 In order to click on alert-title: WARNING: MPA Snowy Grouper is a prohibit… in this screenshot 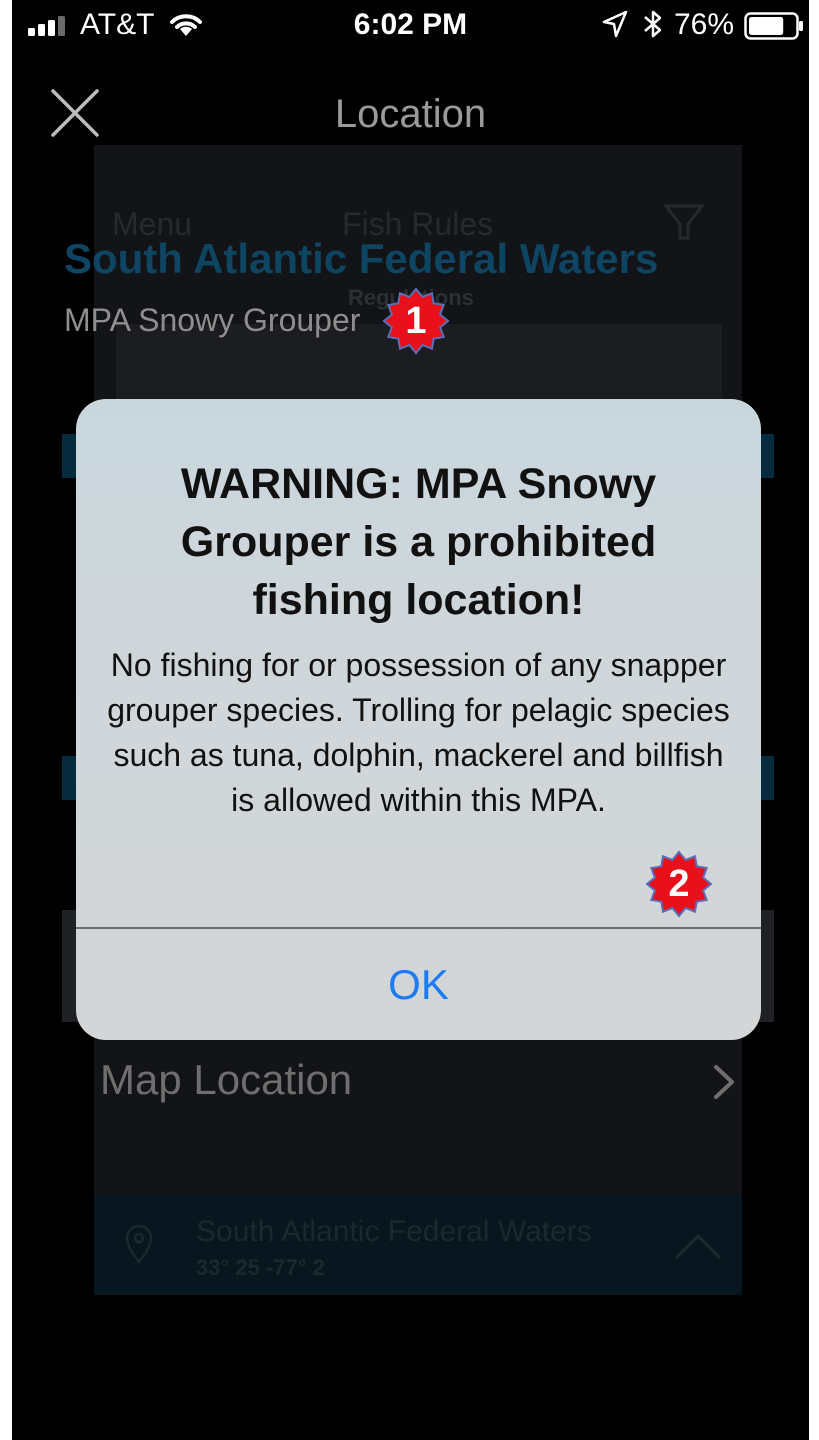, I will do `click(418, 542)`.